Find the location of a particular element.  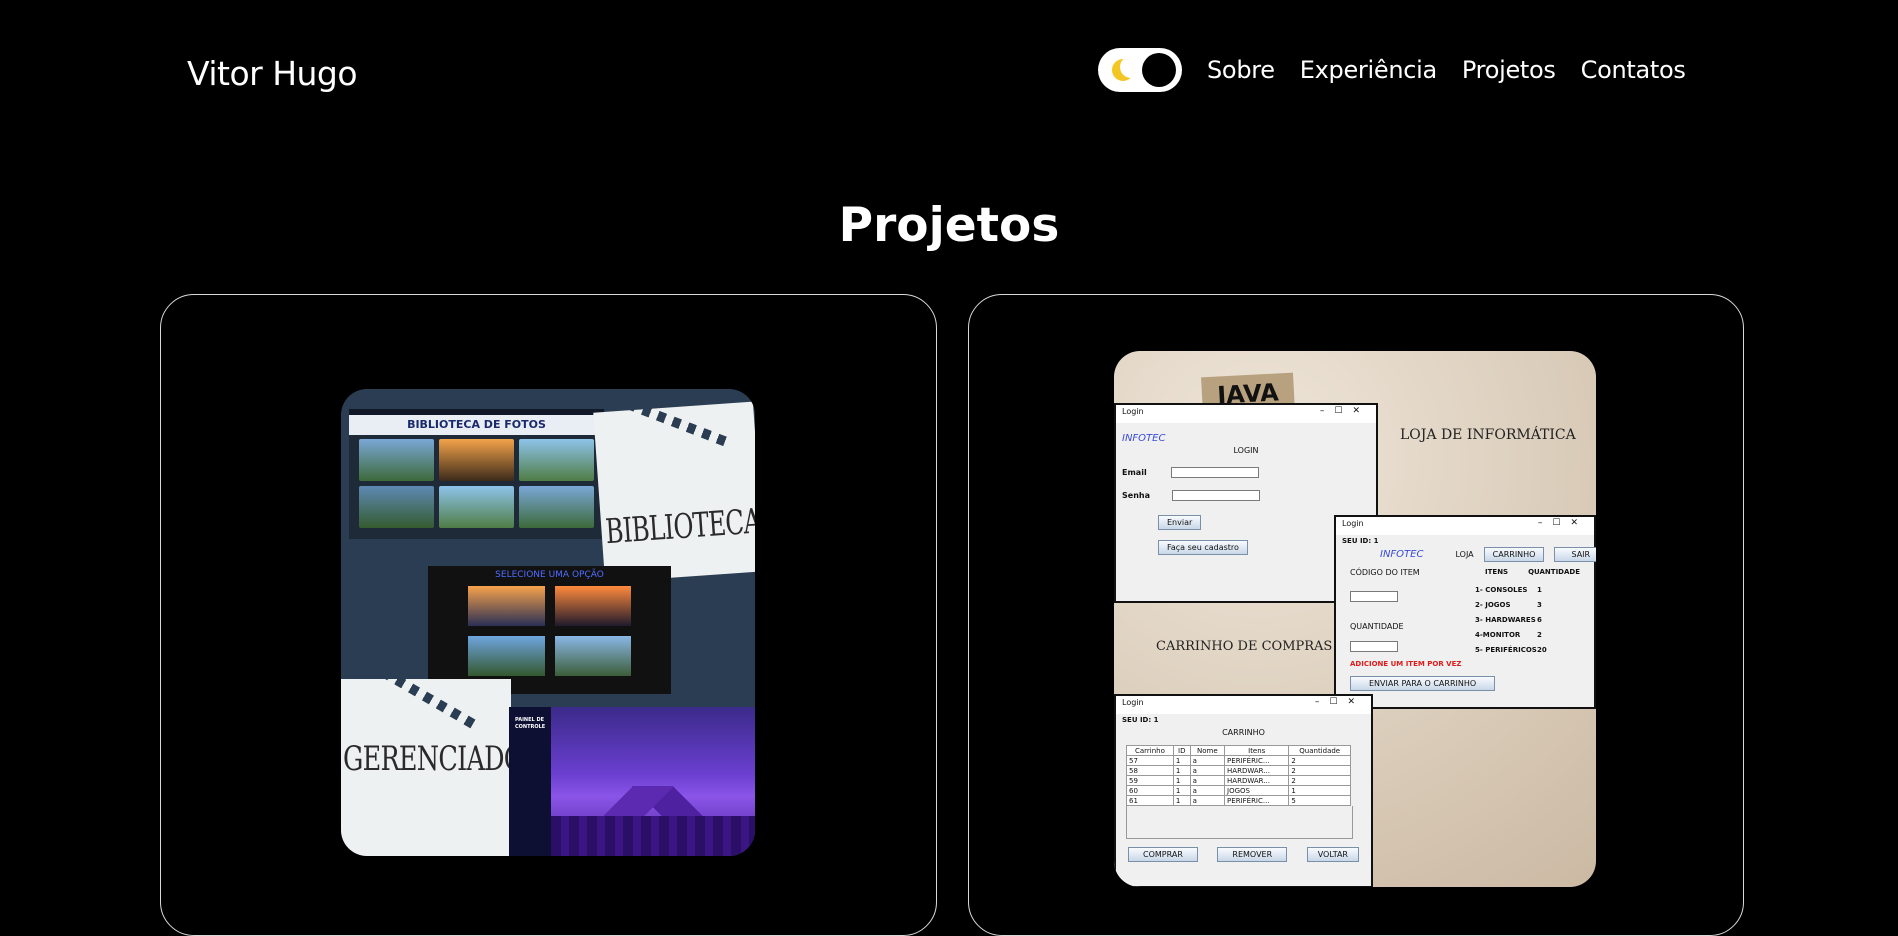

cart-column-header: Carrinho is located at coordinates (1150, 750).